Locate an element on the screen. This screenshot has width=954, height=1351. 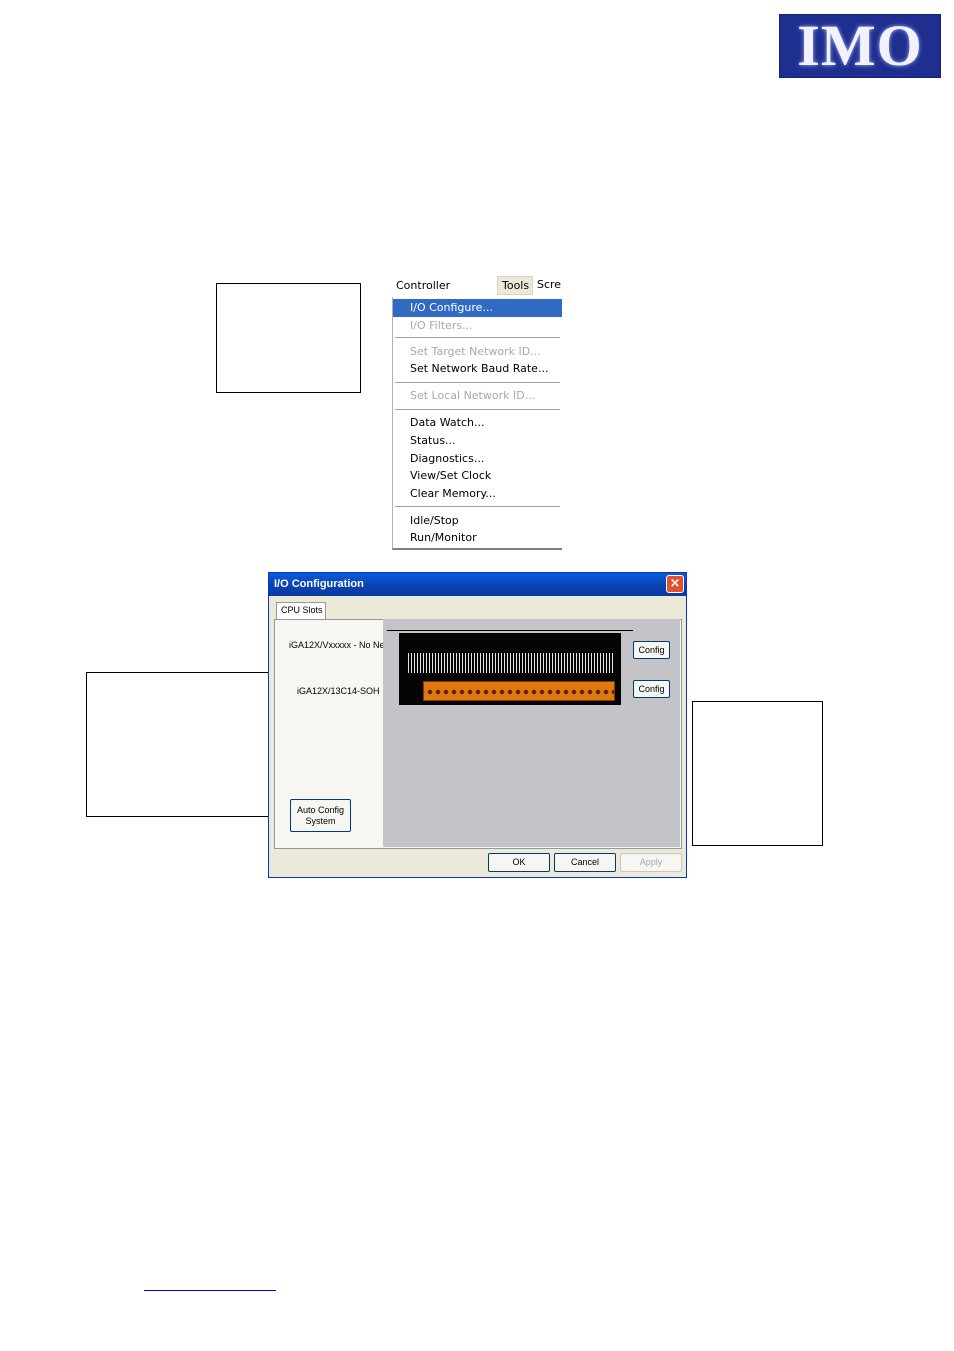
display-pins is located at coordinates (511, 663).